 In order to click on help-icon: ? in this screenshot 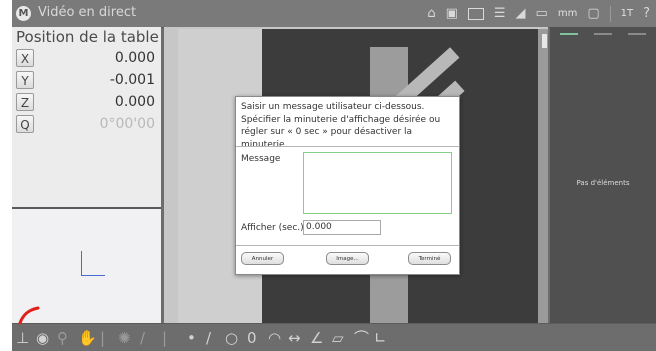, I will do `click(646, 14)`.